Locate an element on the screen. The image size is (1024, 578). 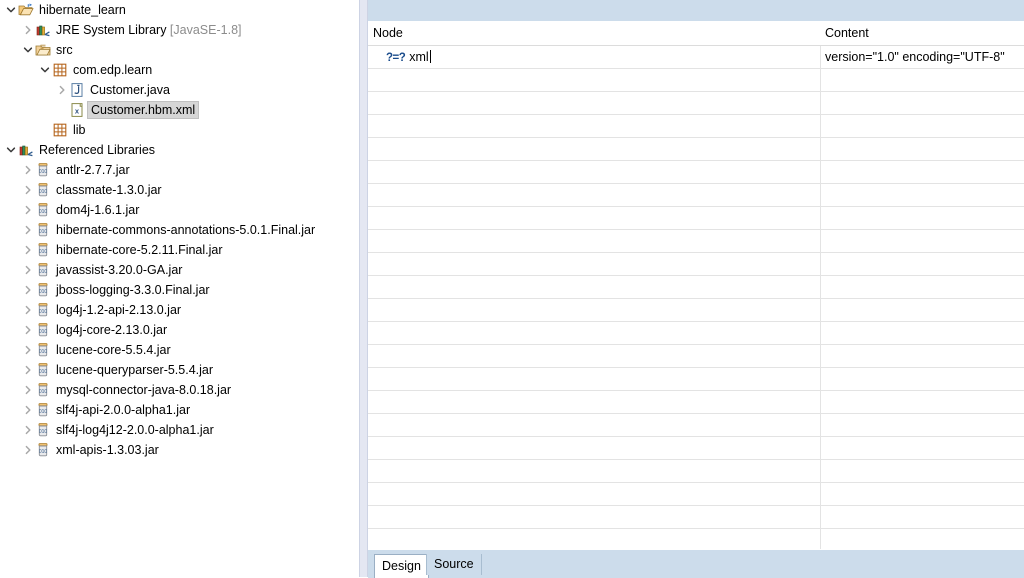
tree-item-label: javassist-3.20.0-GA.jar is located at coordinates (119, 270).